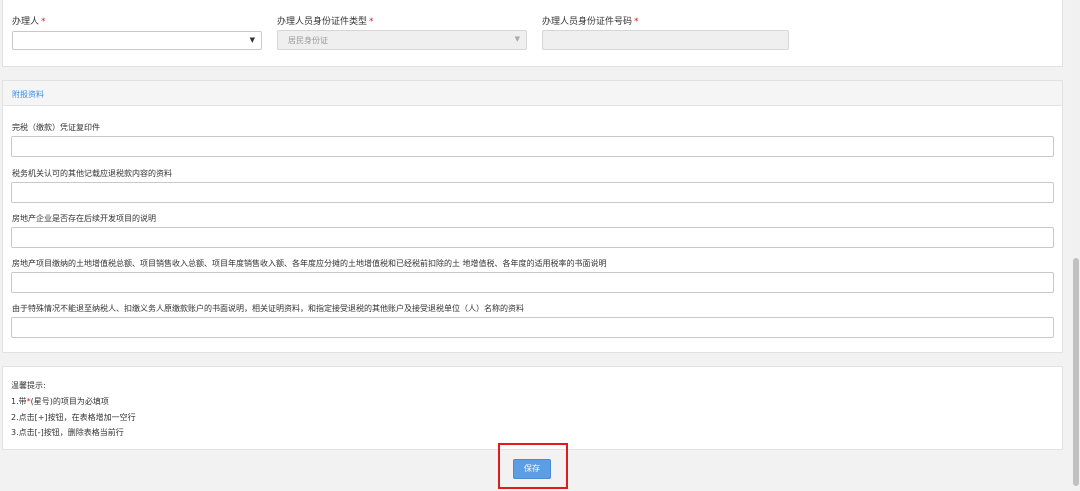 Image resolution: width=1080 pixels, height=491 pixels. Describe the element at coordinates (532, 146) in the screenshot. I see `attachment-input-tax-receipt` at that location.